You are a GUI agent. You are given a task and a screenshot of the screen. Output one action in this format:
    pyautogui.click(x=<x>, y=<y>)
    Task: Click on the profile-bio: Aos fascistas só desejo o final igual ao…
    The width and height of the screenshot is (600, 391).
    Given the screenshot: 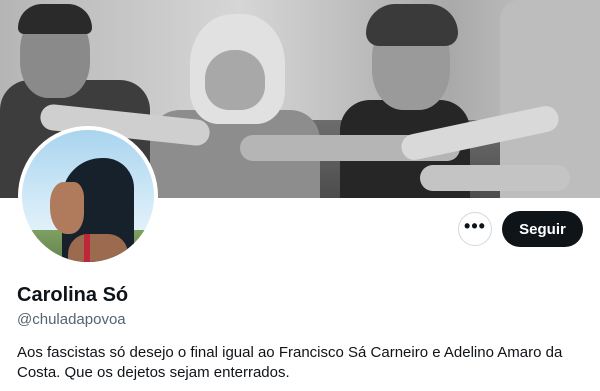 What is the action you would take?
    pyautogui.click(x=290, y=362)
    